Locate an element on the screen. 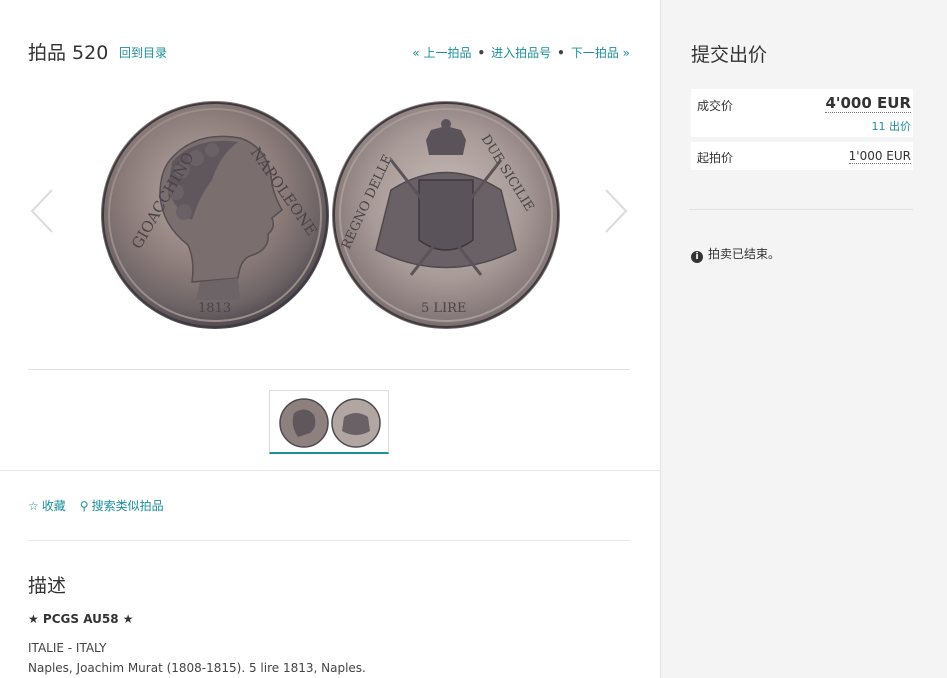 The width and height of the screenshot is (947, 678). image-thumbnail is located at coordinates (329, 422).